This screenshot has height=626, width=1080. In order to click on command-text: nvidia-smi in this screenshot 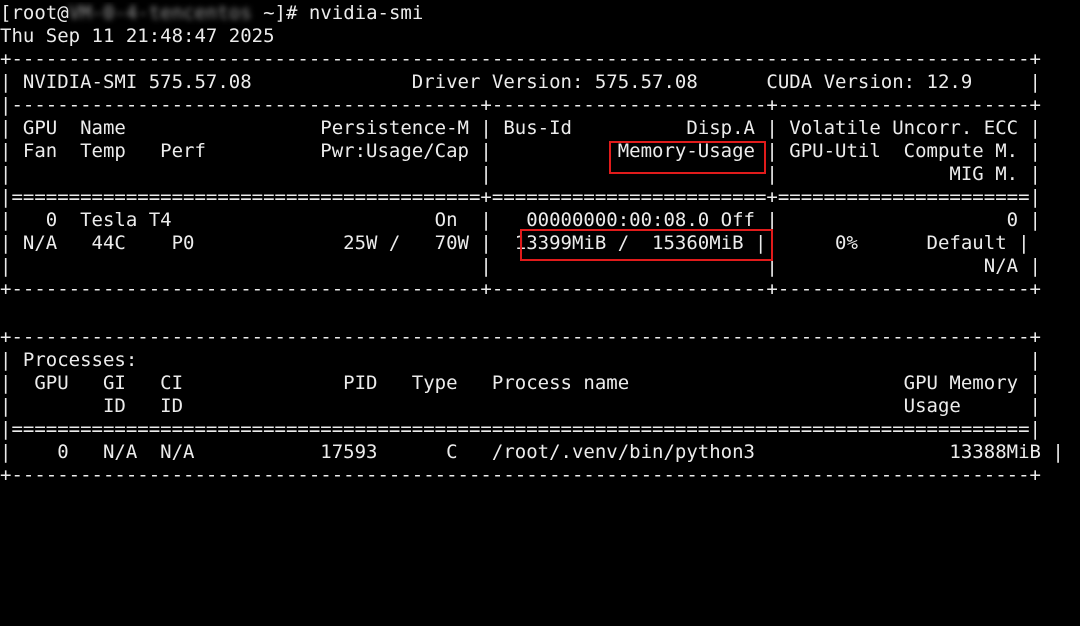, I will do `click(366, 13)`.